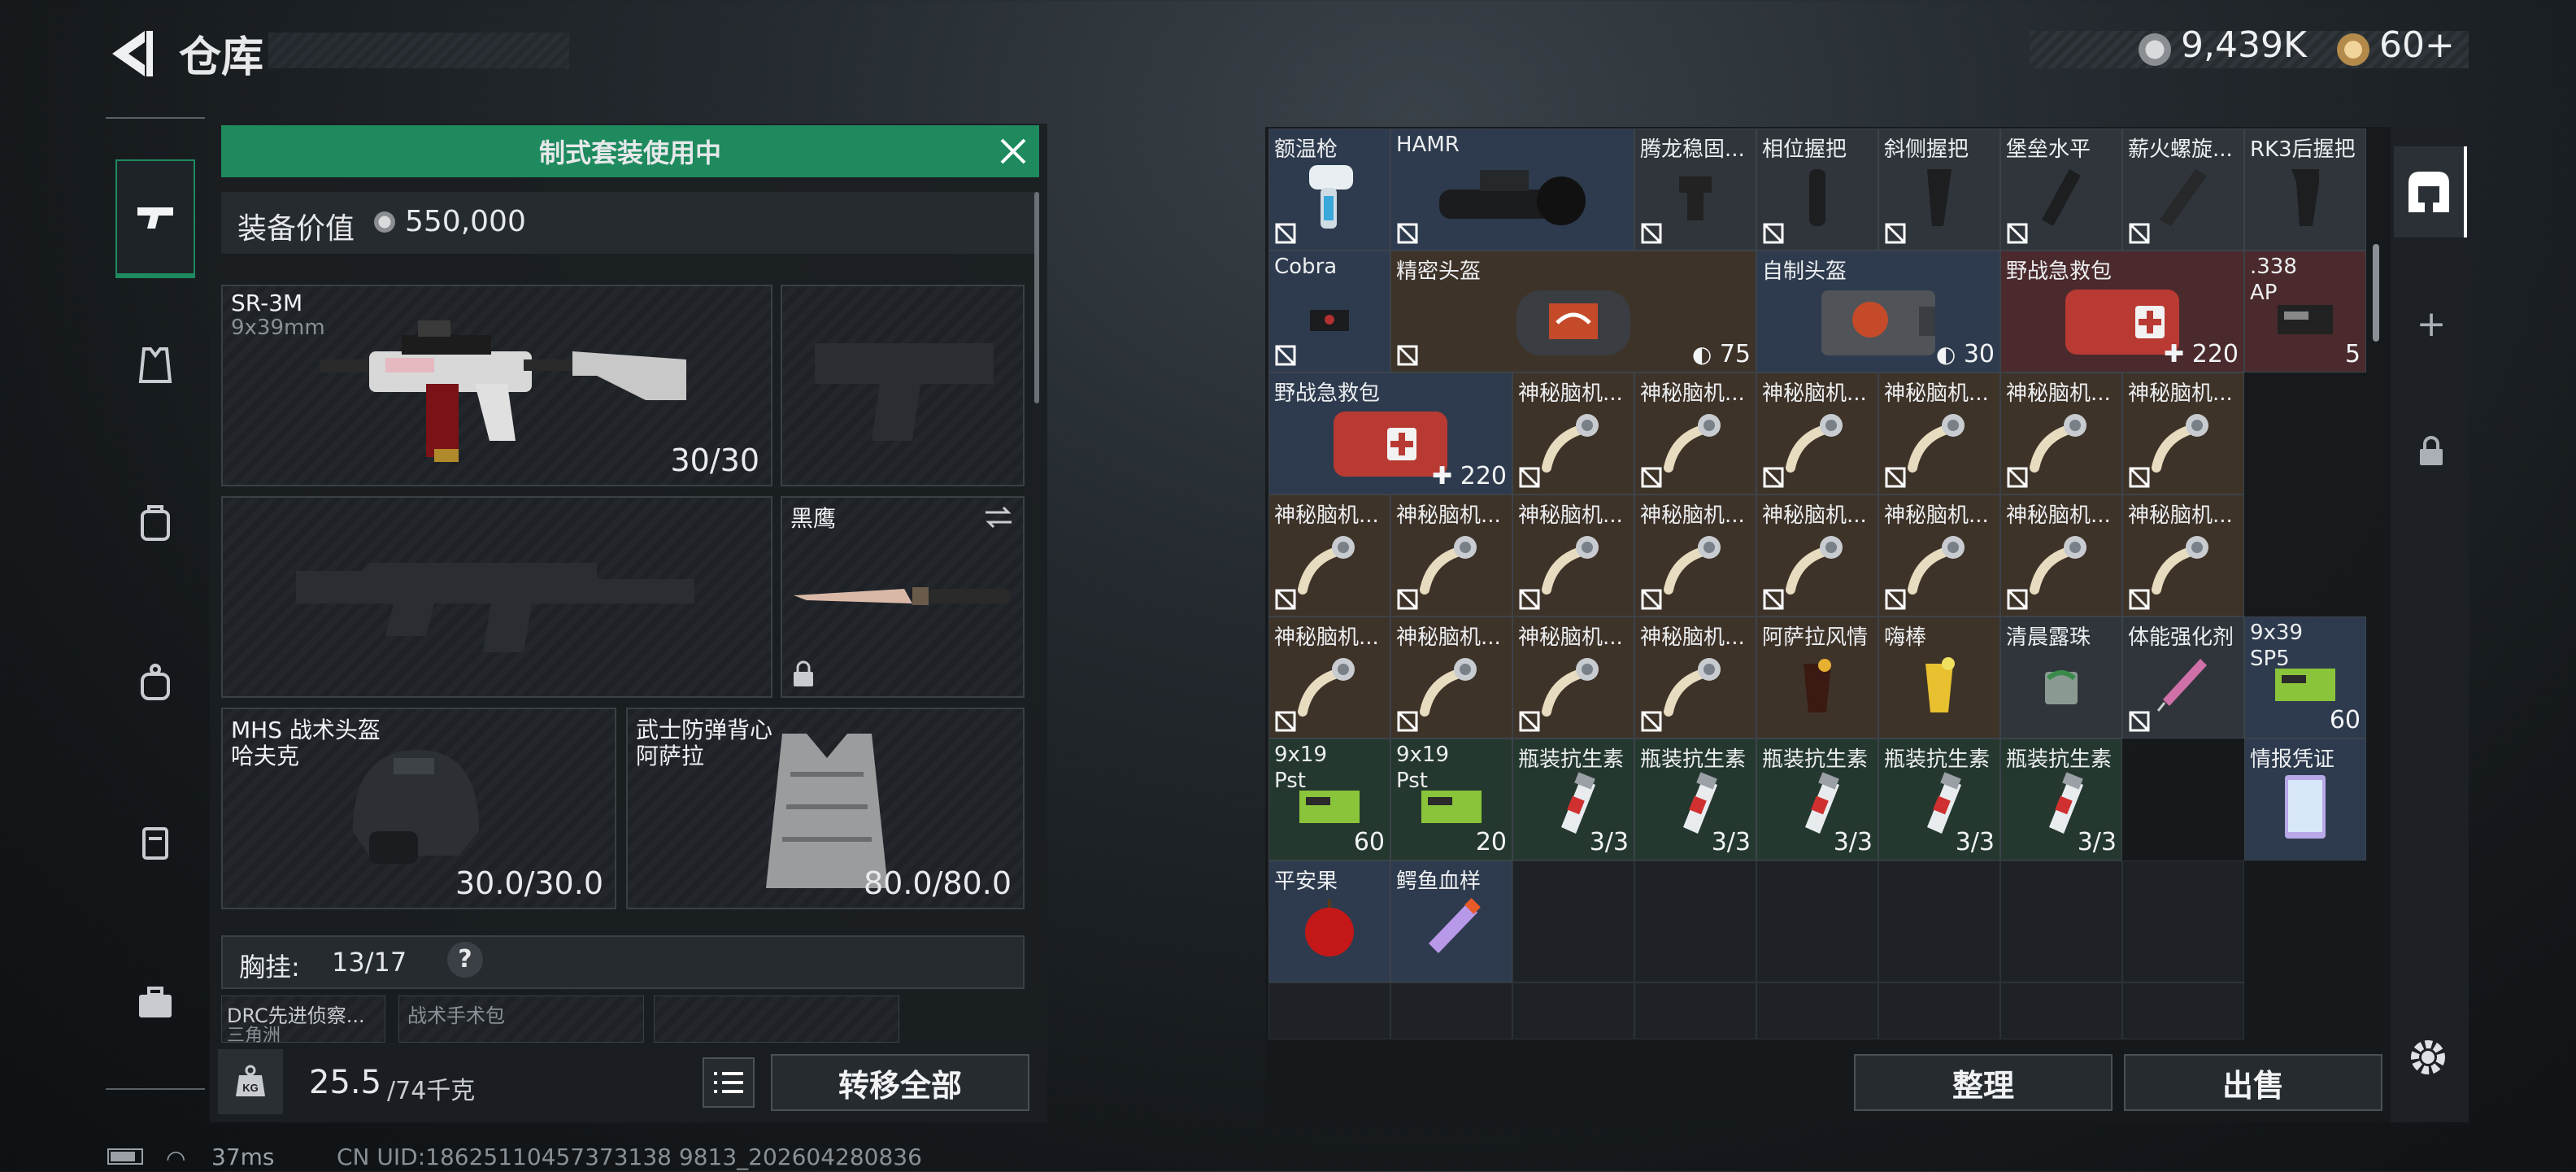 Image resolution: width=2576 pixels, height=1172 pixels. What do you see at coordinates (496, 385) in the screenshot?
I see `primary-weapon-slot: SR-3M 9x39mm 30/30` at bounding box center [496, 385].